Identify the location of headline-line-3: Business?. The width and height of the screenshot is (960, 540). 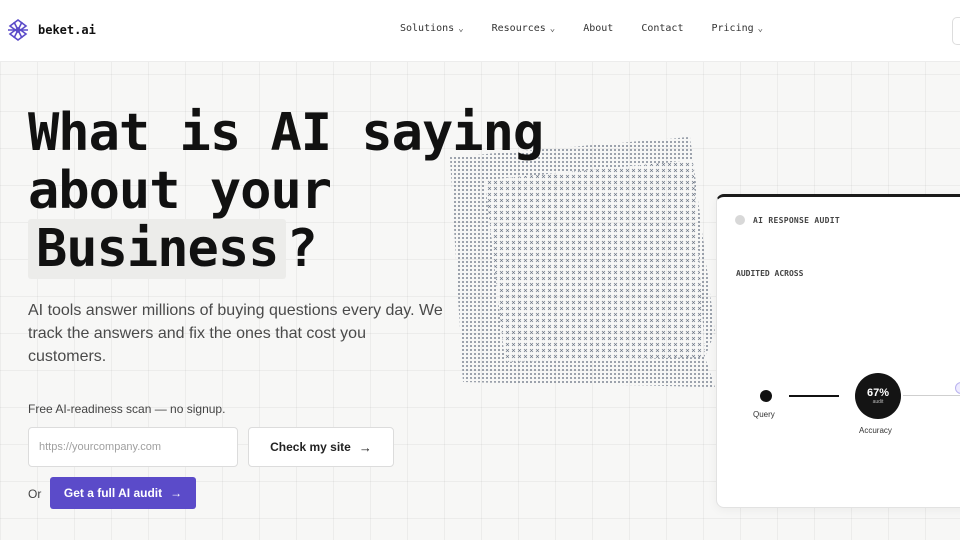
(285, 249).